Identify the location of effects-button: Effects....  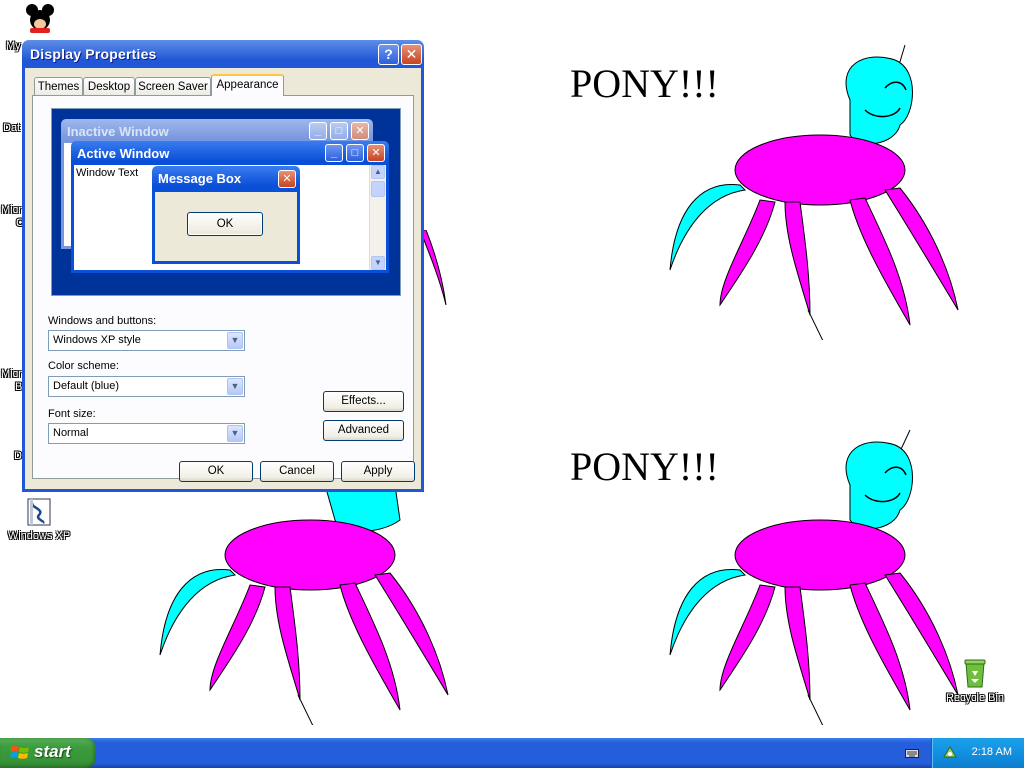
(363, 401).